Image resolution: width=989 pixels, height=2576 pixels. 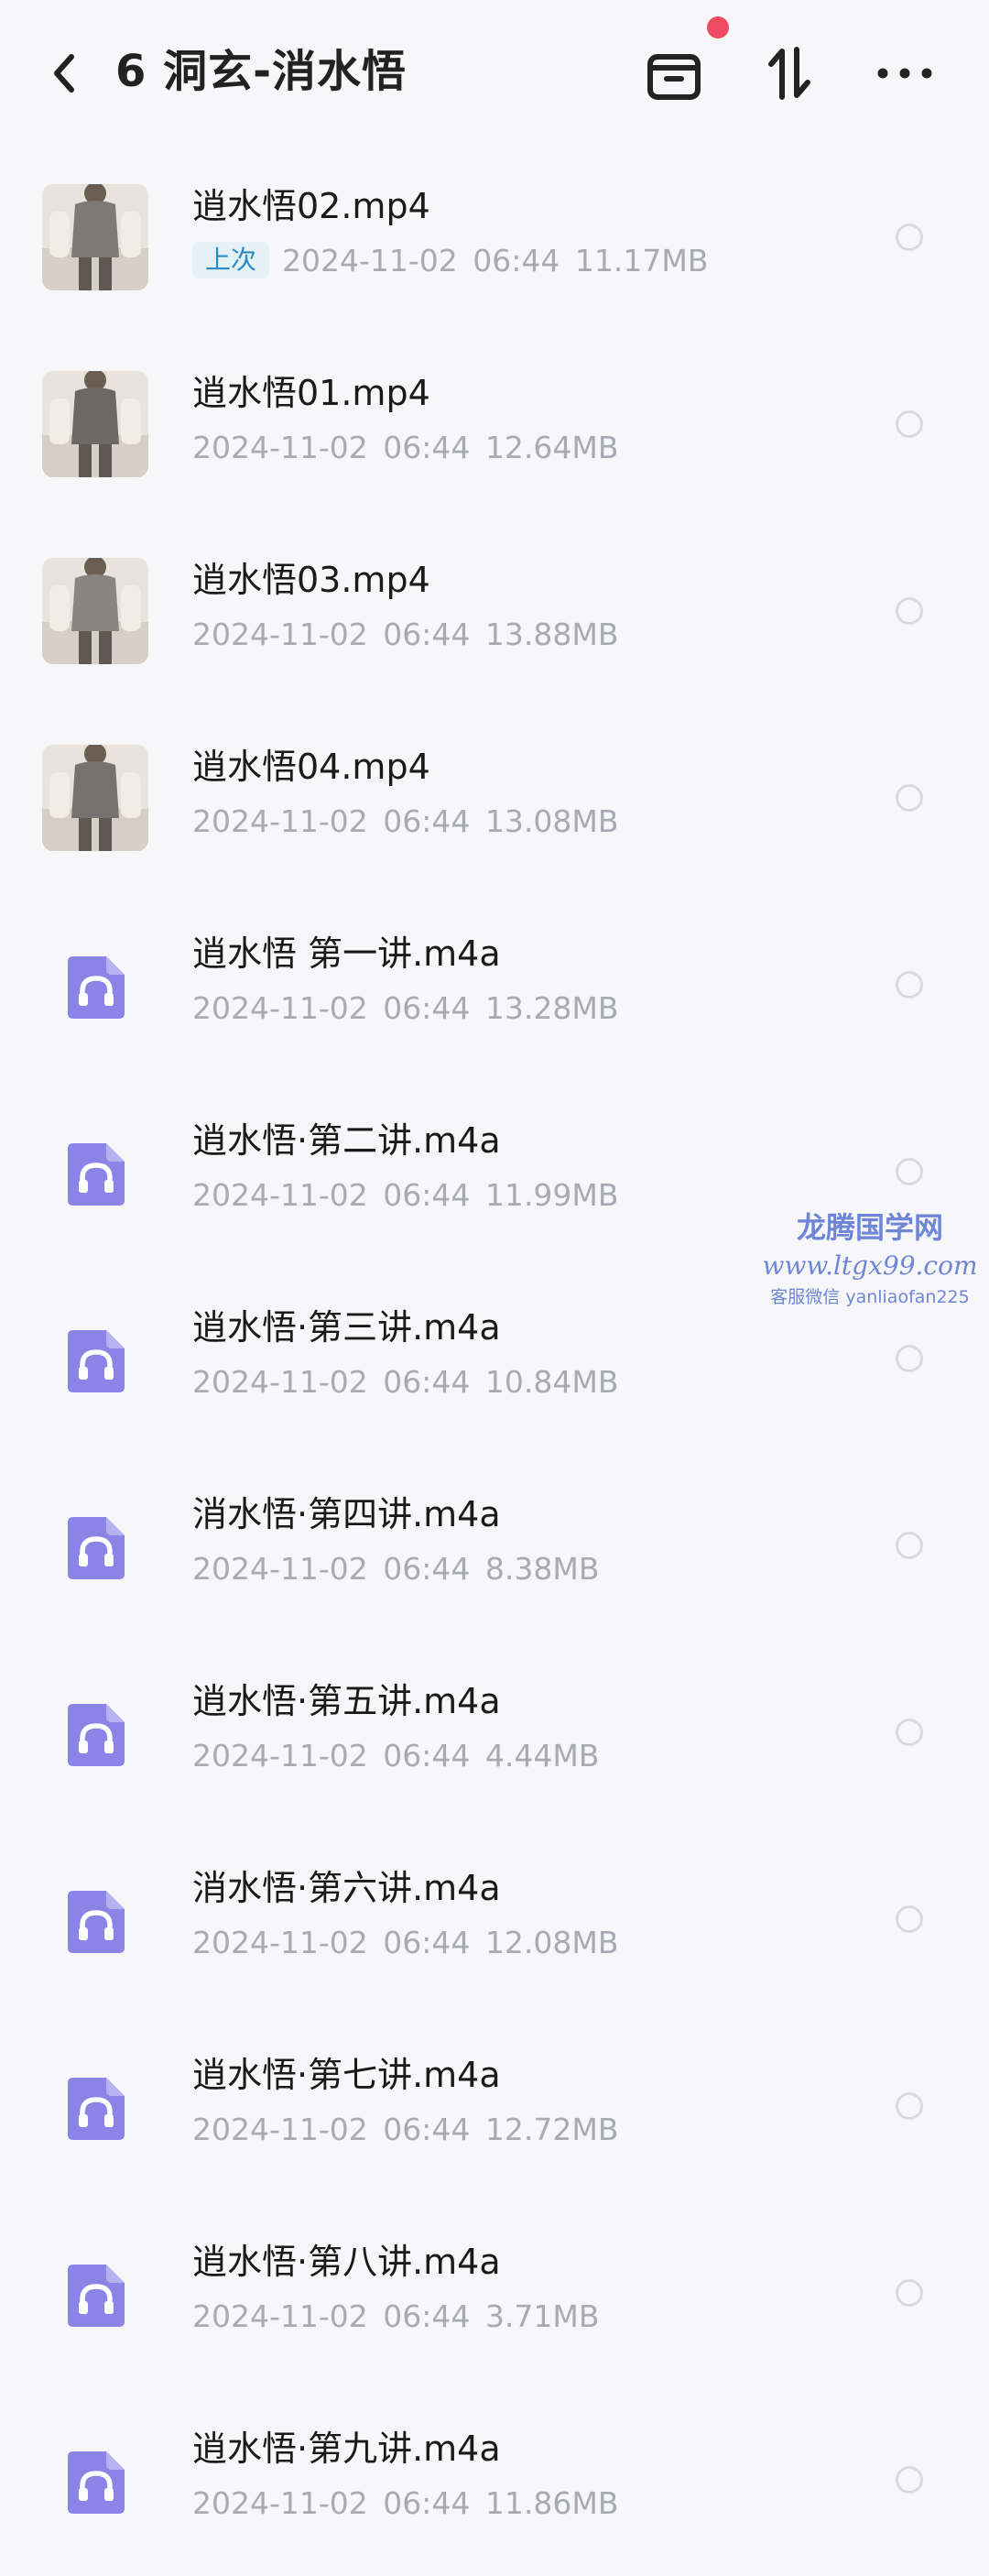 I want to click on file-meta: 2024-11-02 06:44 12.08MB, so click(x=405, y=1943).